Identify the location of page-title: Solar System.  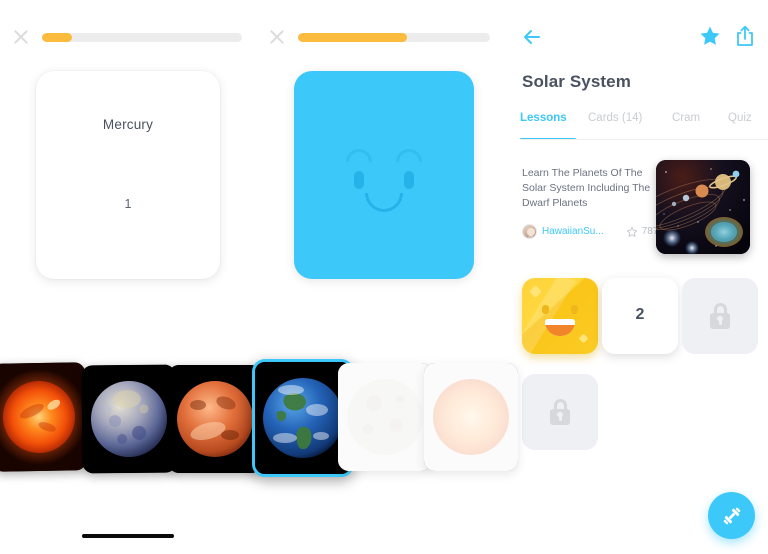
(576, 81).